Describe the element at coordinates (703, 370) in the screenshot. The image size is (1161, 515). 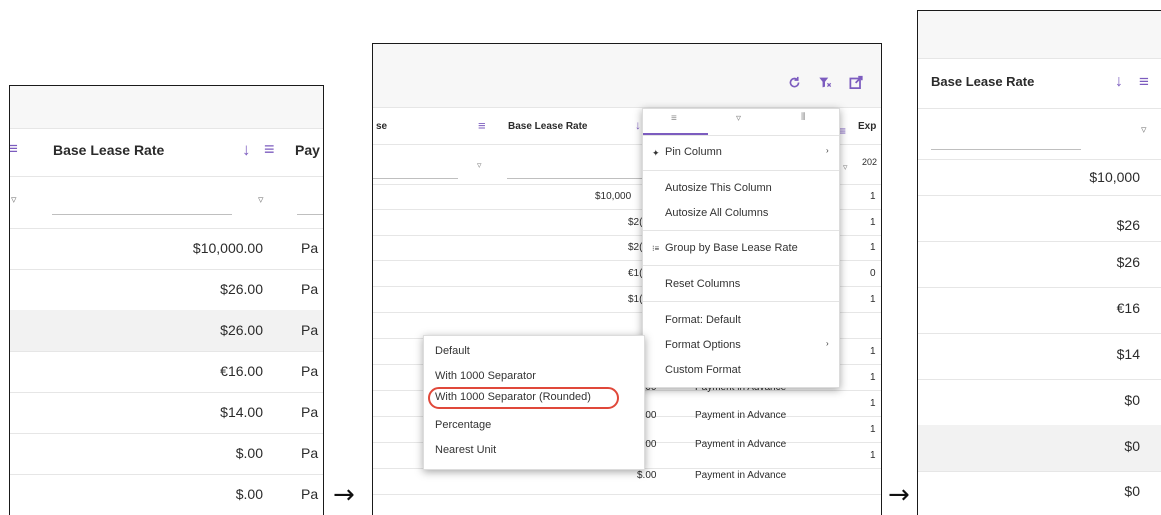
I see `menu-item-custom-format: Custom Format` at that location.